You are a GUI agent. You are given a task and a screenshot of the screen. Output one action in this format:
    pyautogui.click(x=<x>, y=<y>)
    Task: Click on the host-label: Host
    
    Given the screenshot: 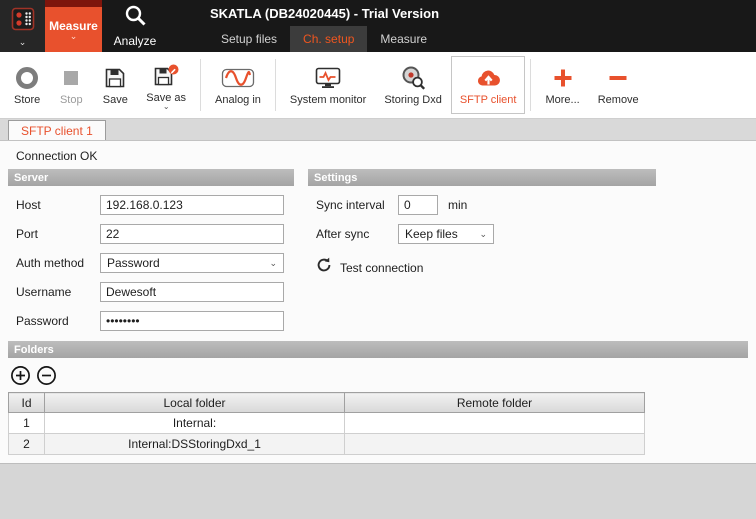 What is the action you would take?
    pyautogui.click(x=28, y=205)
    